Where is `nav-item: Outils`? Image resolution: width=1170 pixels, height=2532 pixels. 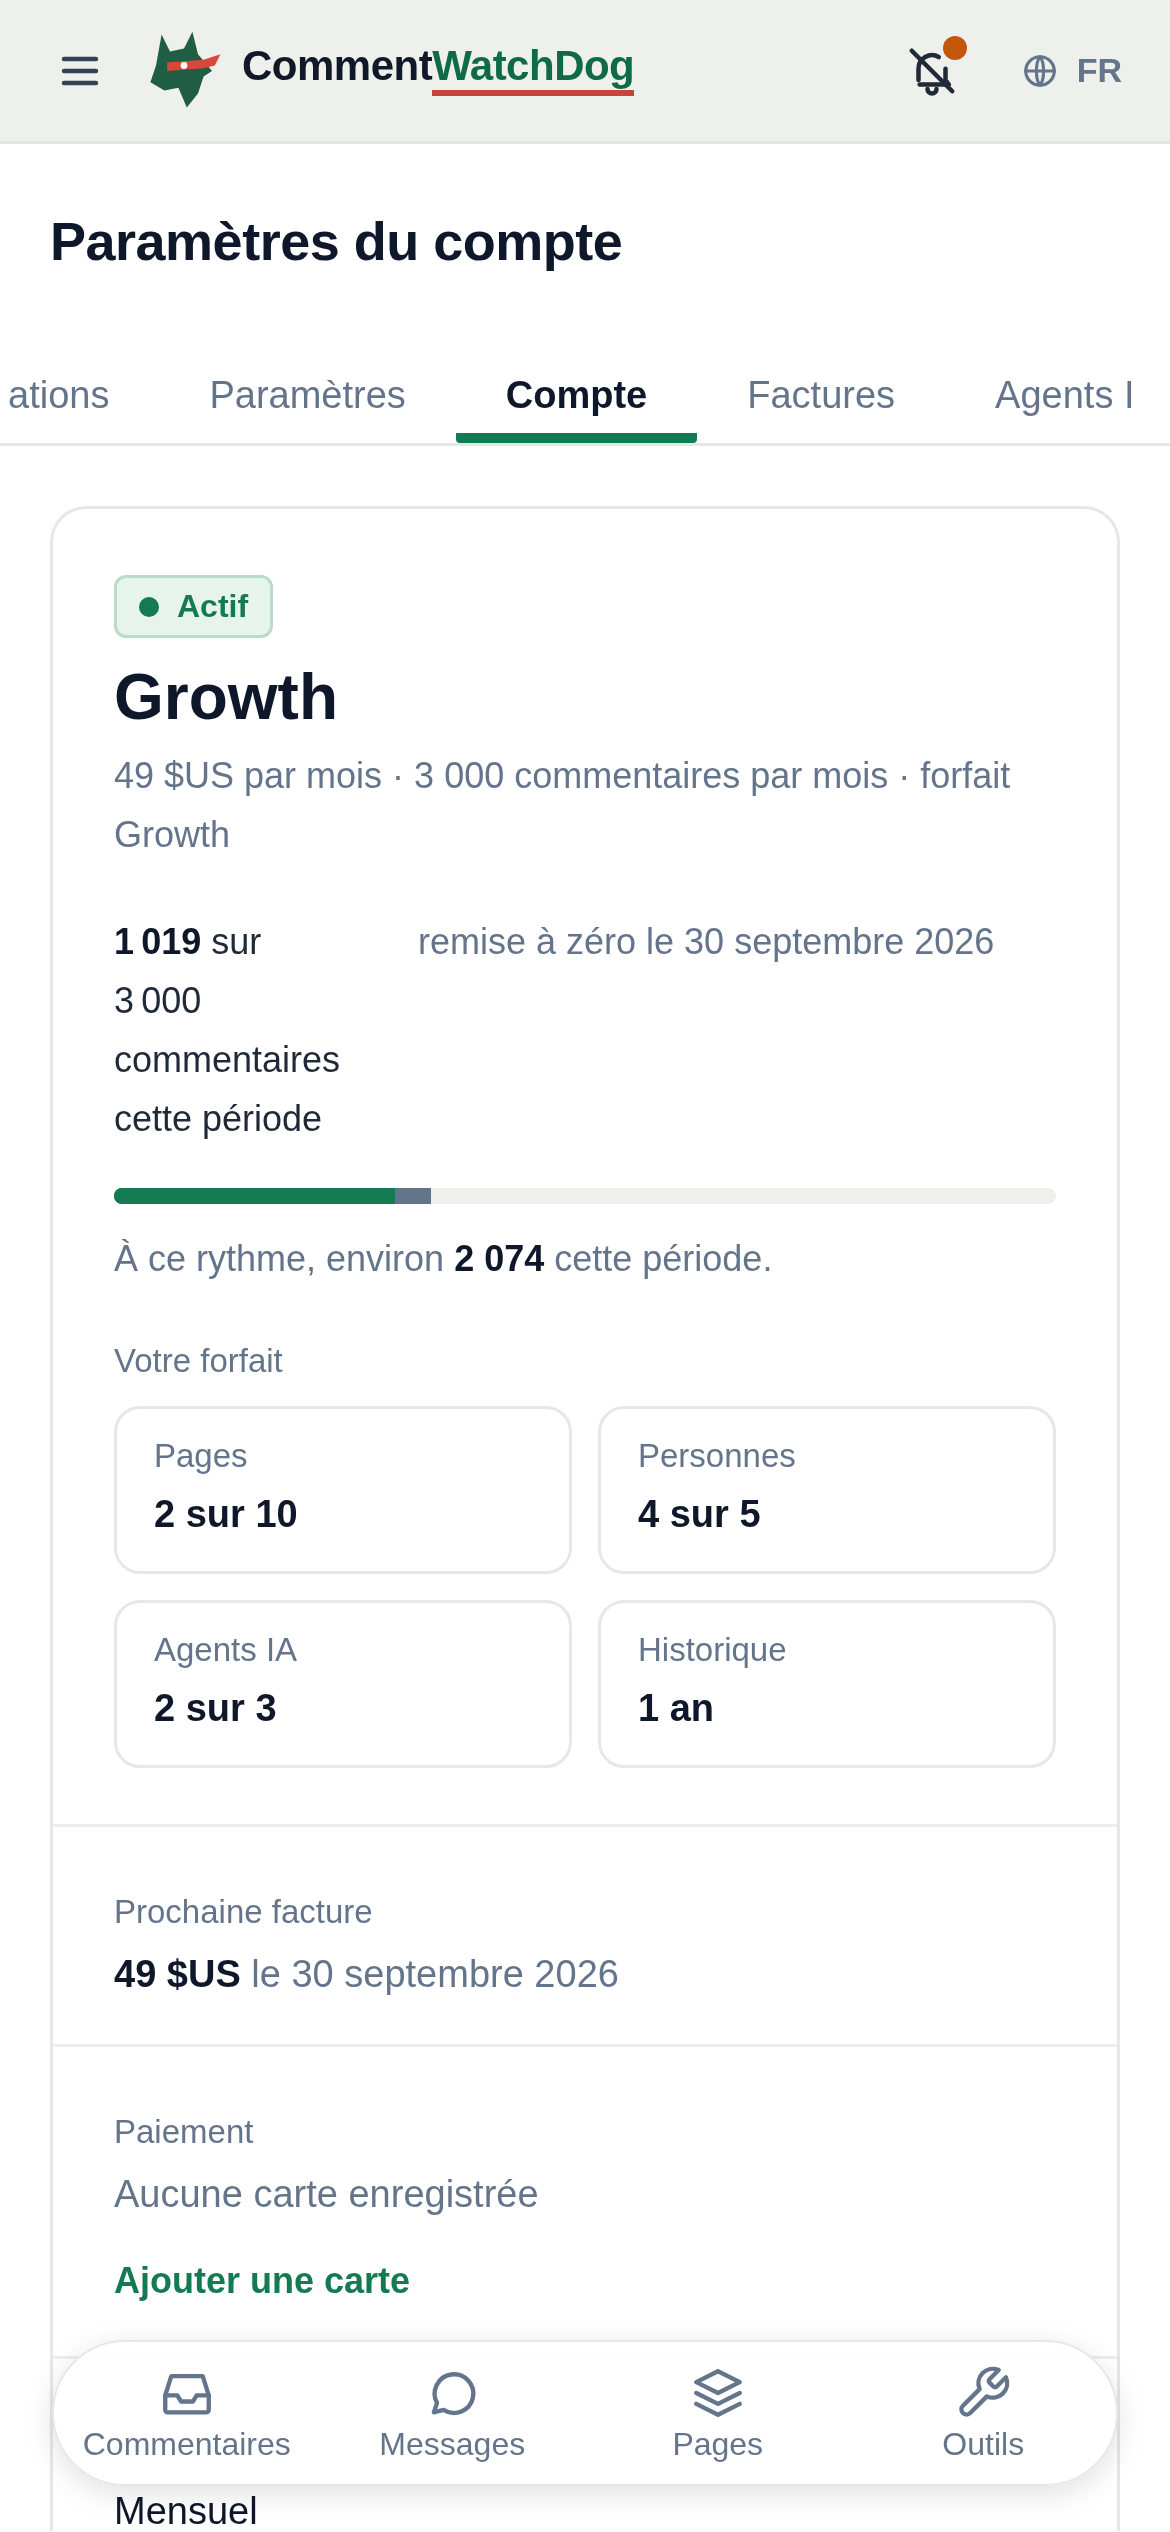 nav-item: Outils is located at coordinates (983, 2413).